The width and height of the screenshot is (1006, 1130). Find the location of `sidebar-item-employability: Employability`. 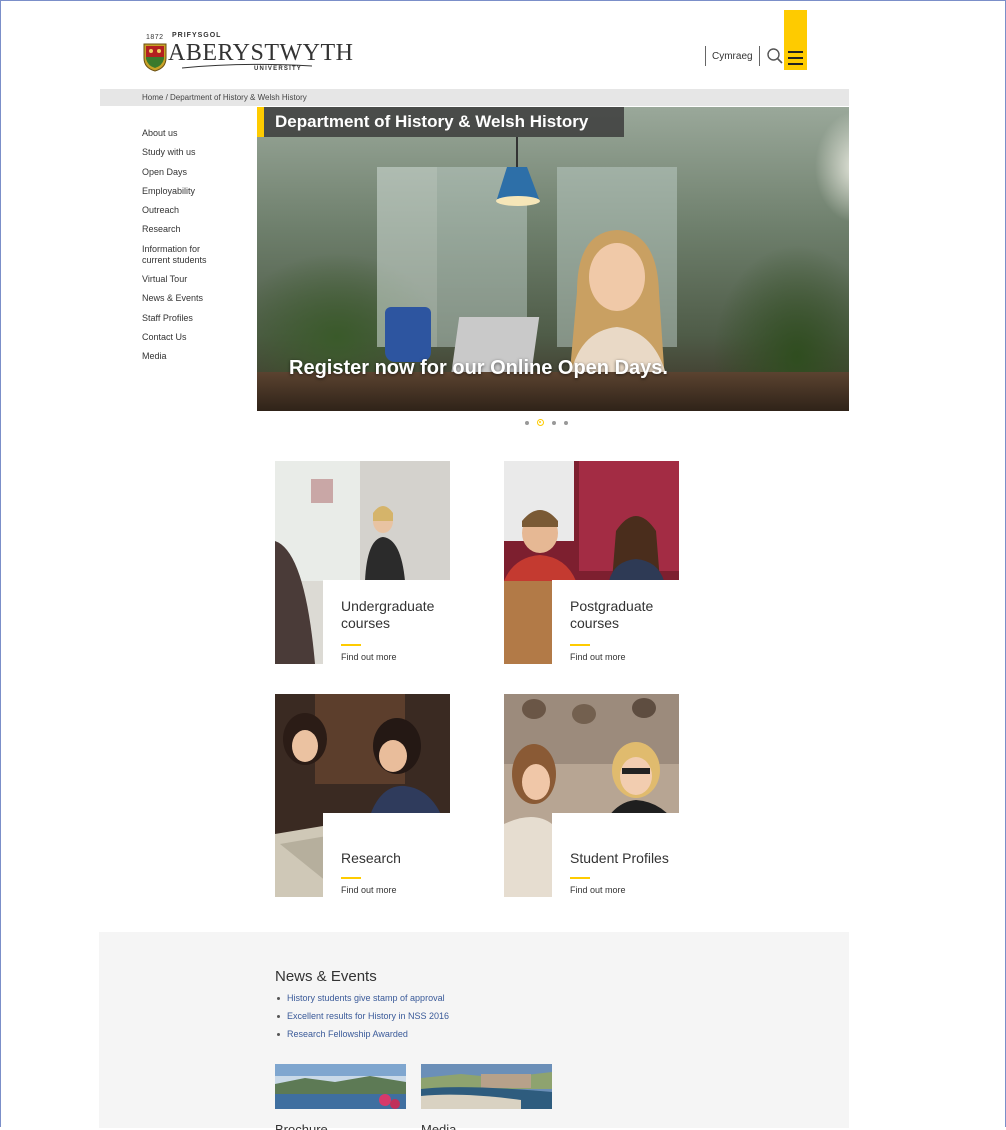

sidebar-item-employability: Employability is located at coordinates (197, 191).